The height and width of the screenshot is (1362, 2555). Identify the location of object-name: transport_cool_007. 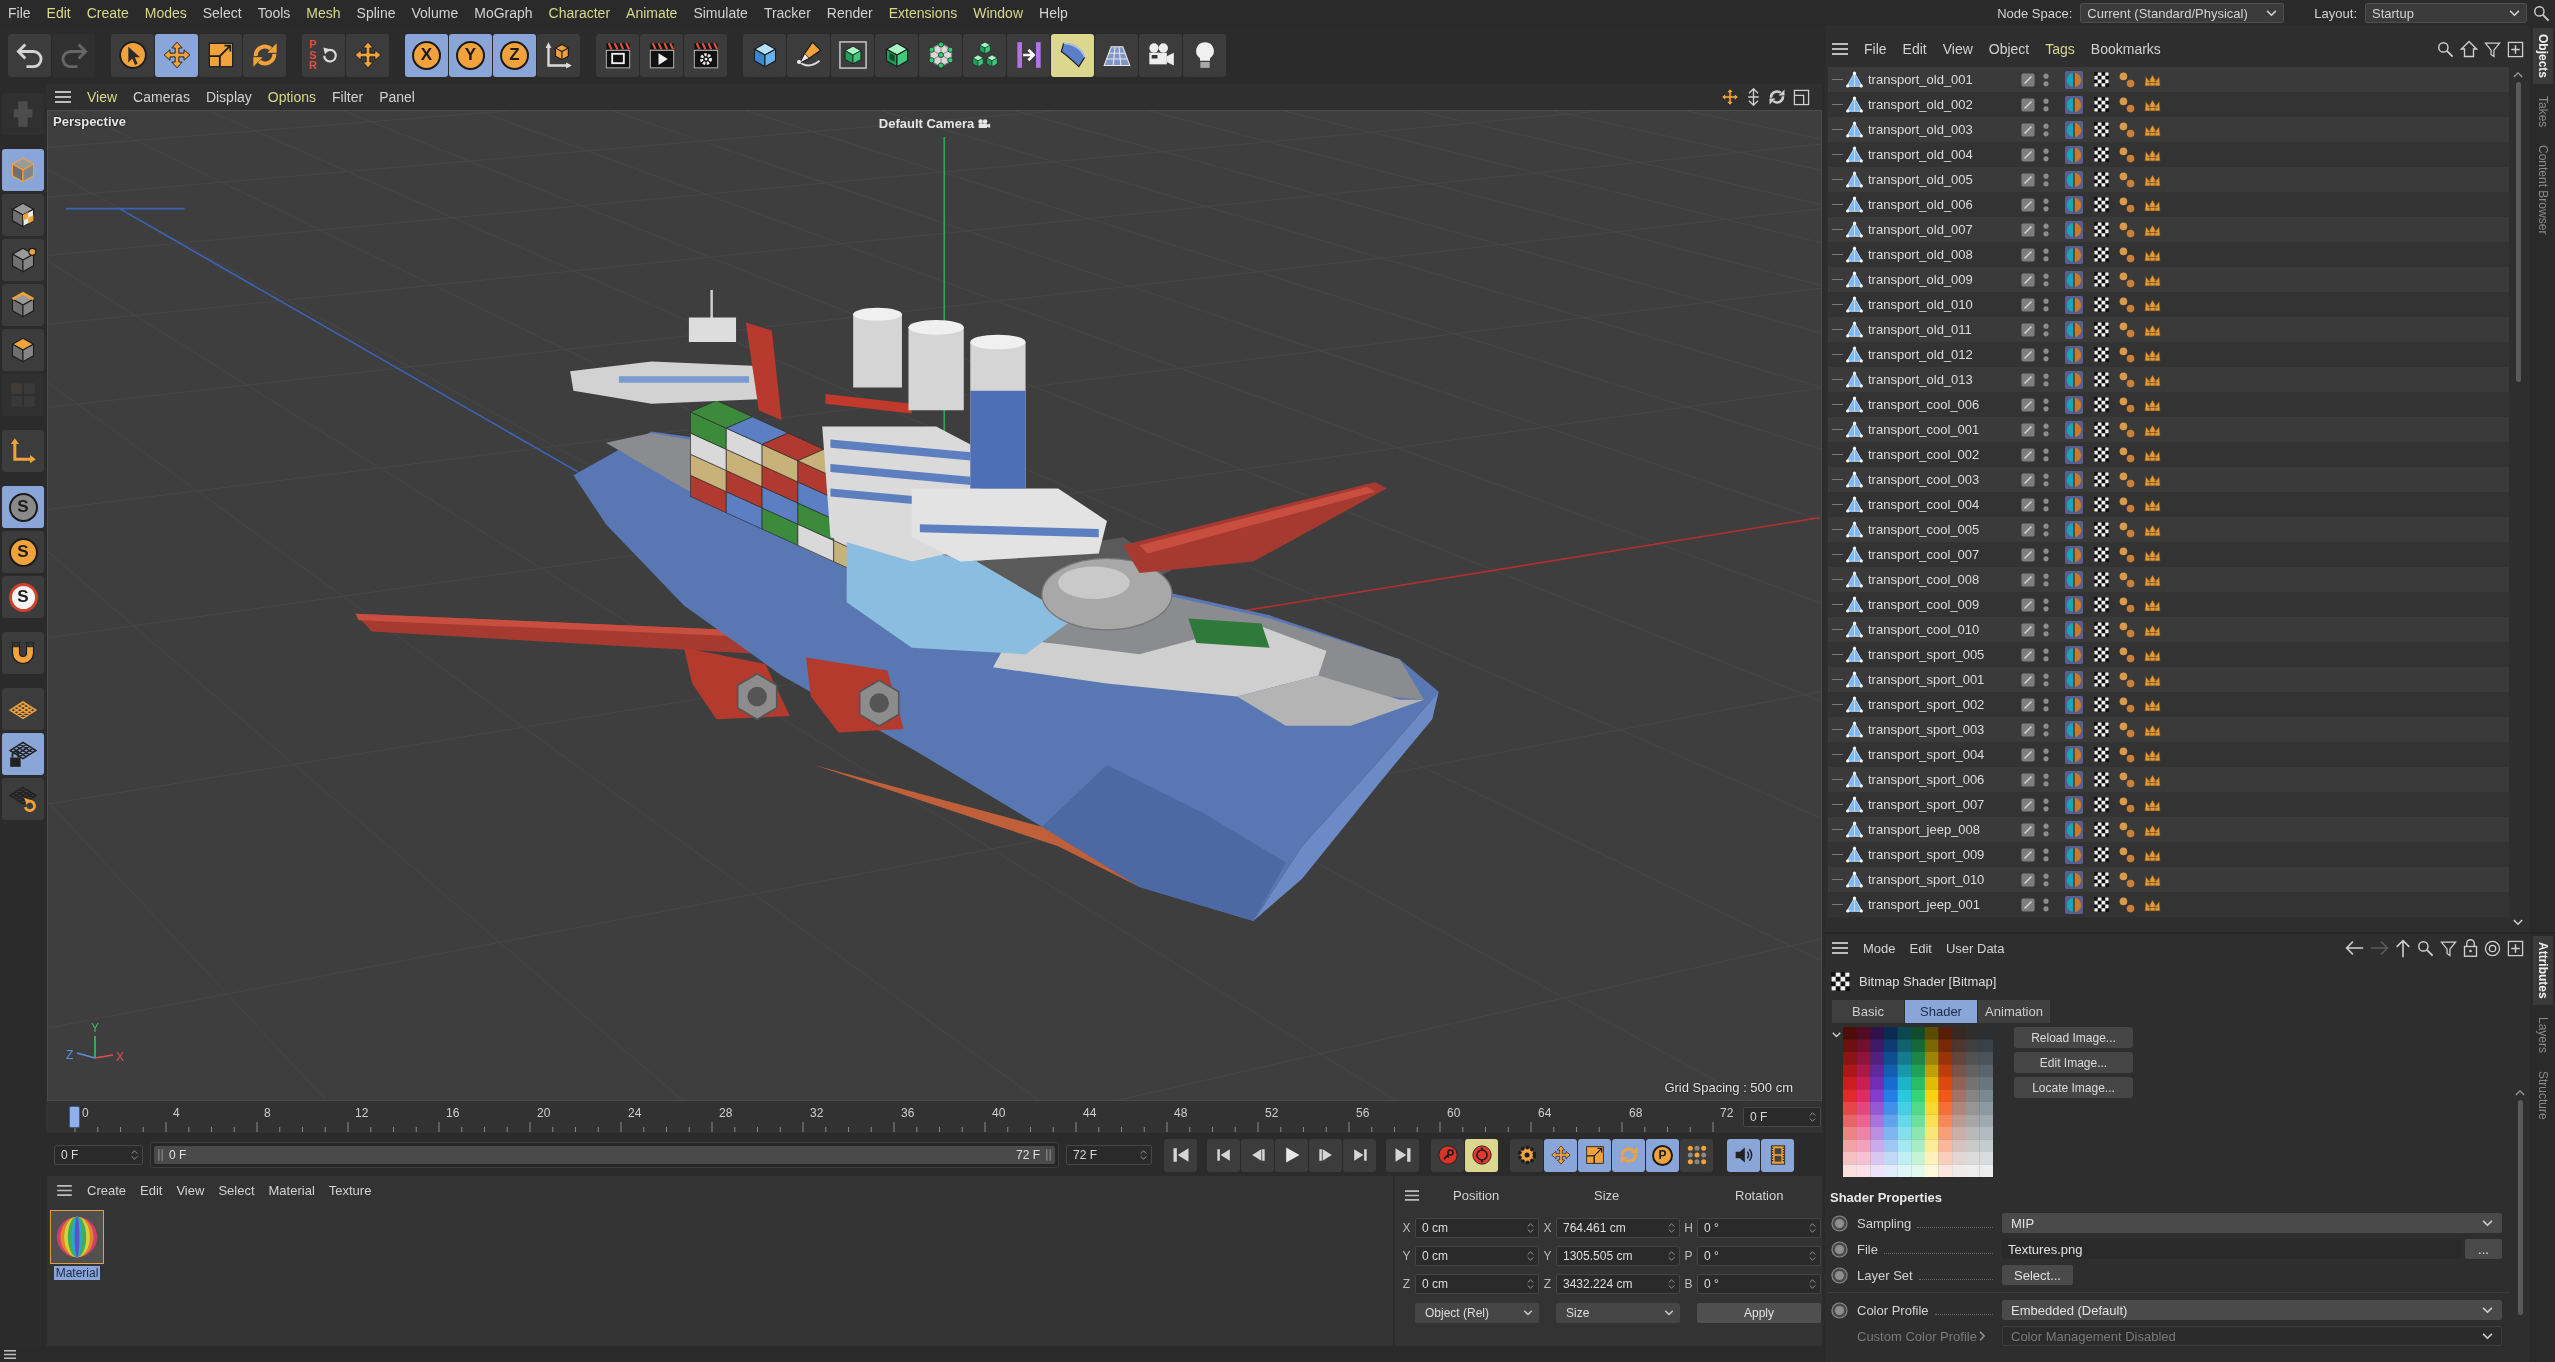
(1941, 554).